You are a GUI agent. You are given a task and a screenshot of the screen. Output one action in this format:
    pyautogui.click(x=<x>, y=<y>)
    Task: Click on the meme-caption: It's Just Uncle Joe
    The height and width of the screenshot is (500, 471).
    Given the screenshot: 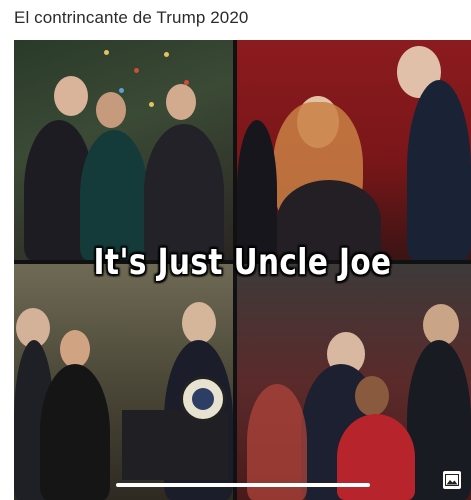 What is the action you would take?
    pyautogui.click(x=242, y=262)
    